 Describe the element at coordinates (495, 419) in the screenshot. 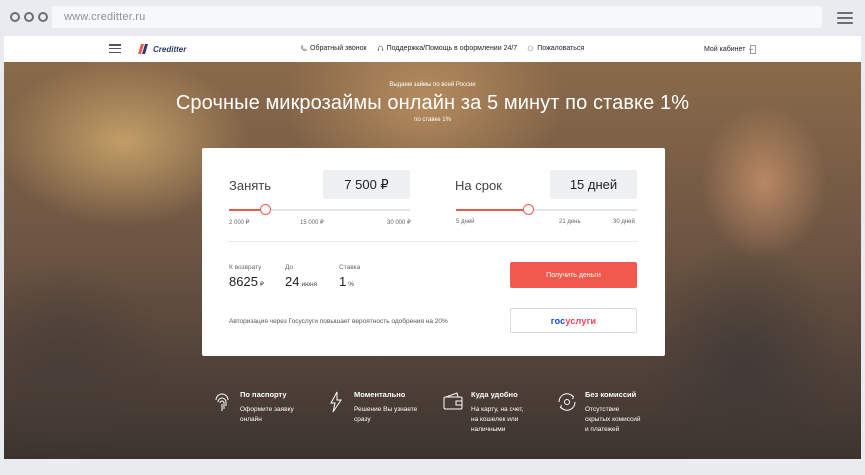

I see `feature-desc-line: на кошелек или` at that location.